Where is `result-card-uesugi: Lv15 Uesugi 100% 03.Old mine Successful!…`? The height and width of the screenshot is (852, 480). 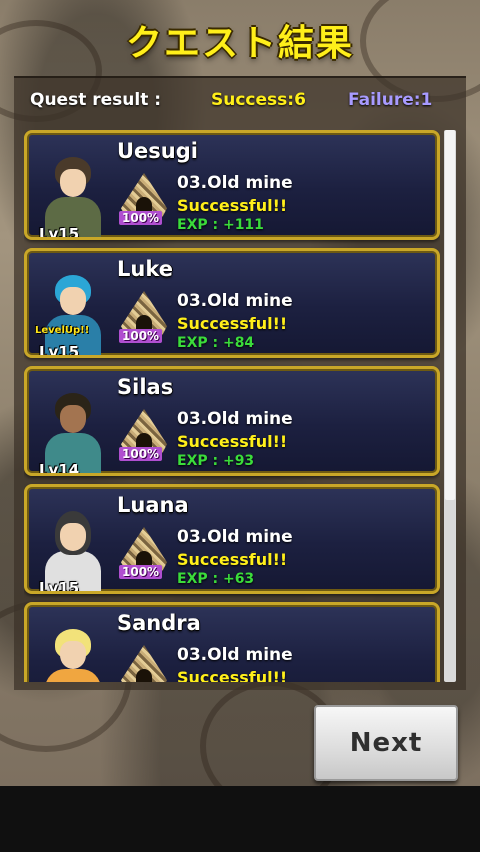
result-card-uesugi: Lv15 Uesugi 100% 03.Old mine Successful!… is located at coordinates (232, 185).